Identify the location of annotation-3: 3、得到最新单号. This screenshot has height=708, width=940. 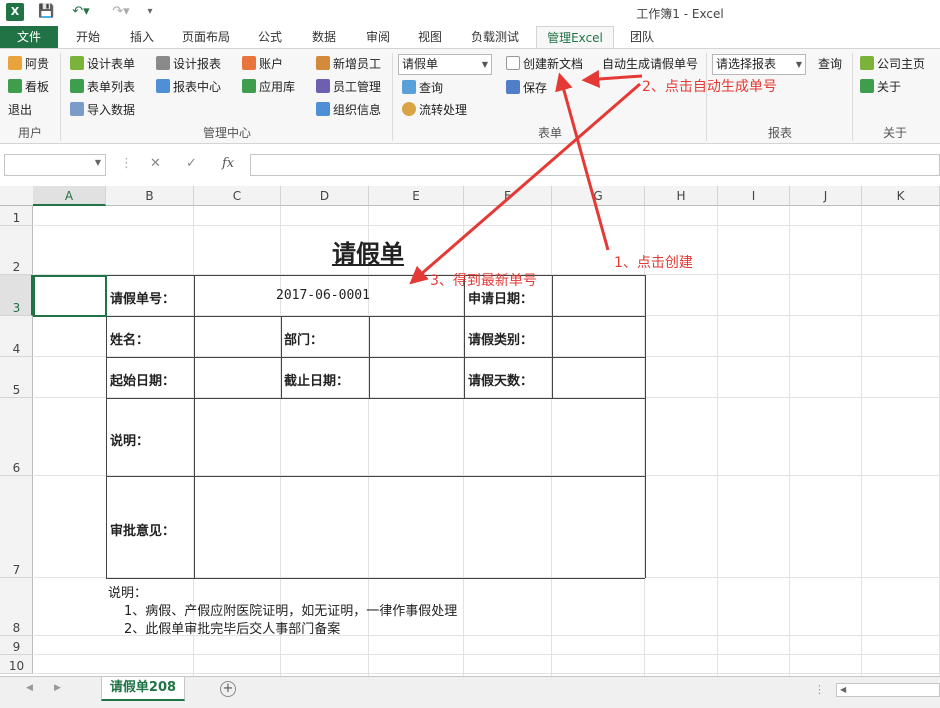
(483, 281).